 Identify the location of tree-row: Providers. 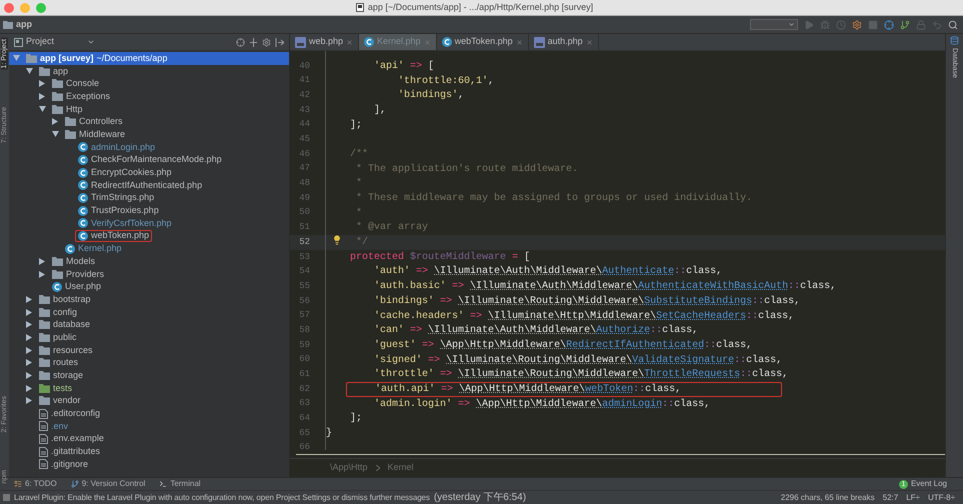
(149, 274).